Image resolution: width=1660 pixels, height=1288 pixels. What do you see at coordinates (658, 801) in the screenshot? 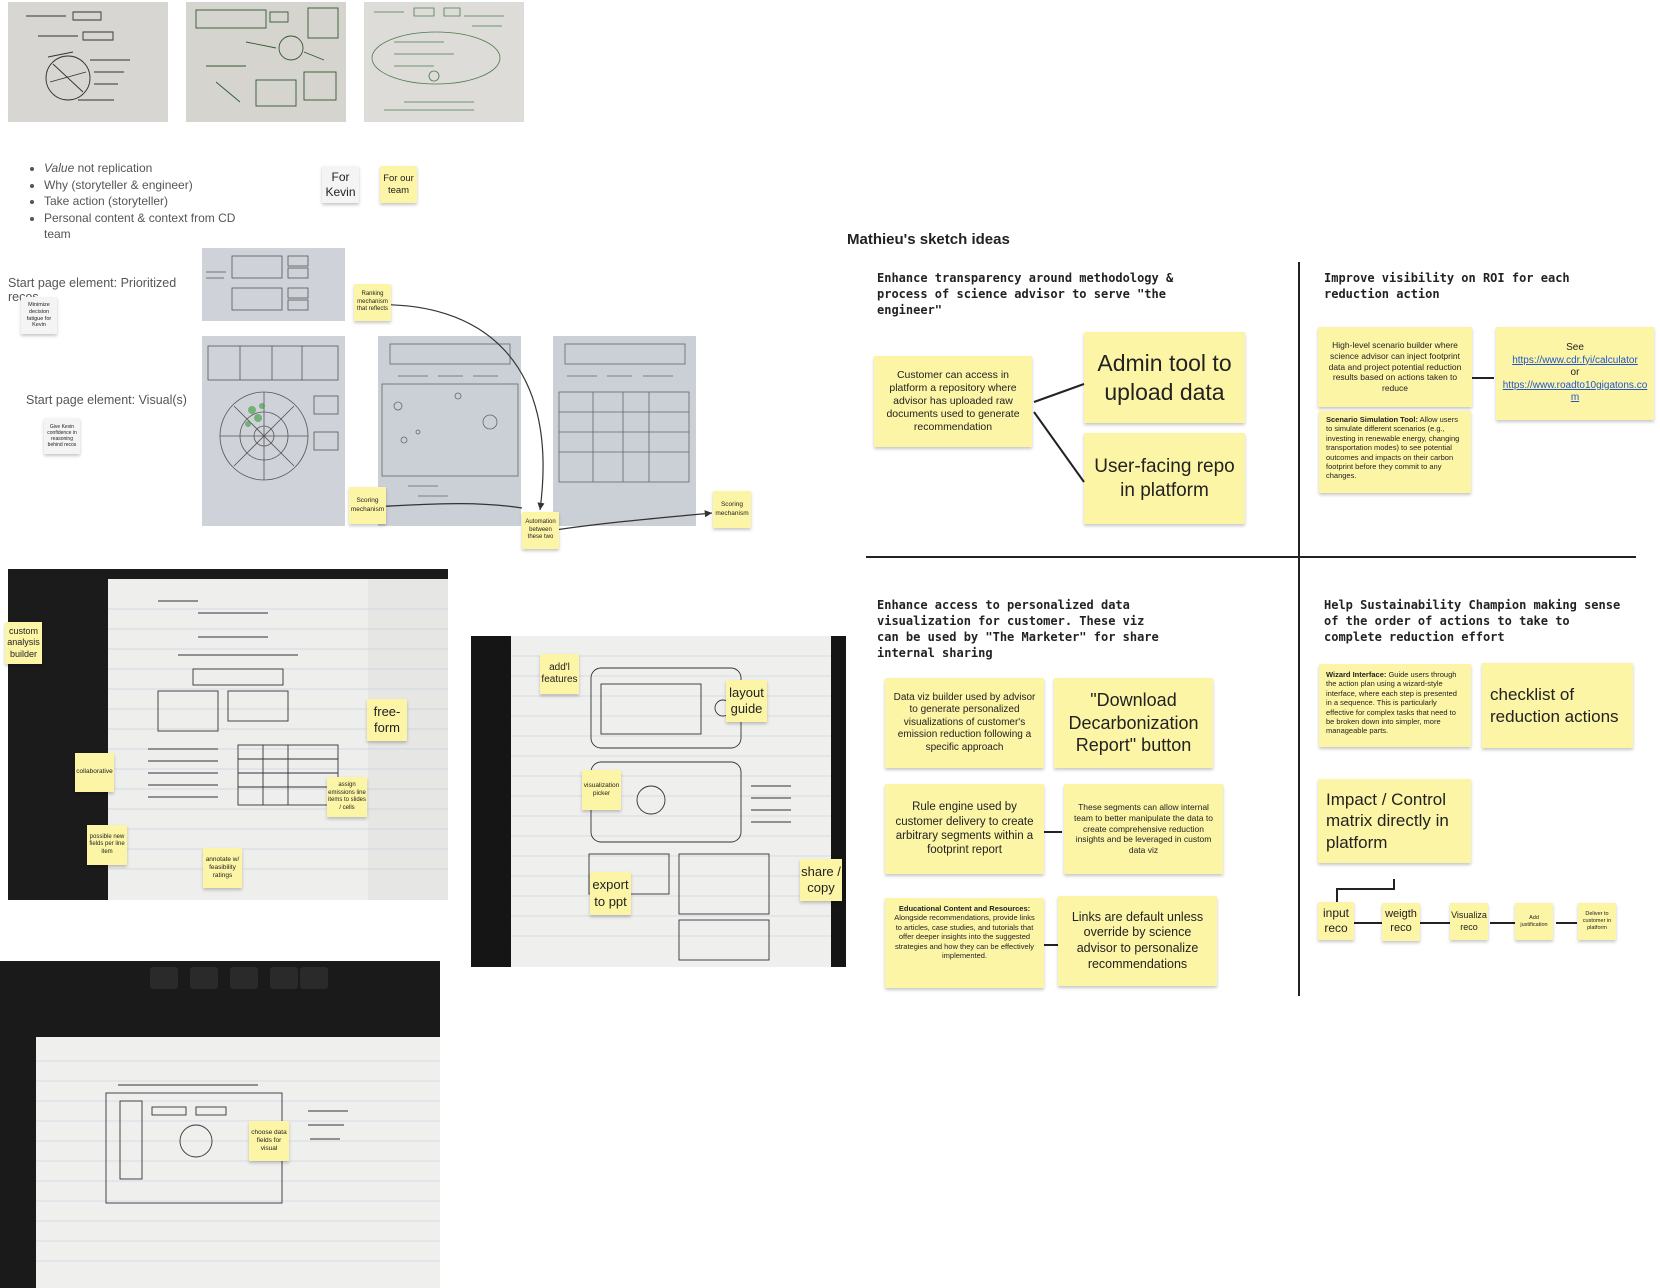
I see `sketch-layout-picker` at bounding box center [658, 801].